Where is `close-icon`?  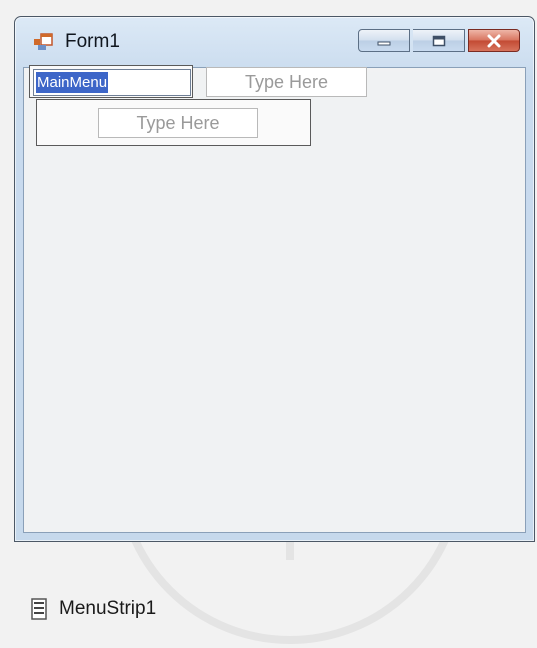 close-icon is located at coordinates (494, 40).